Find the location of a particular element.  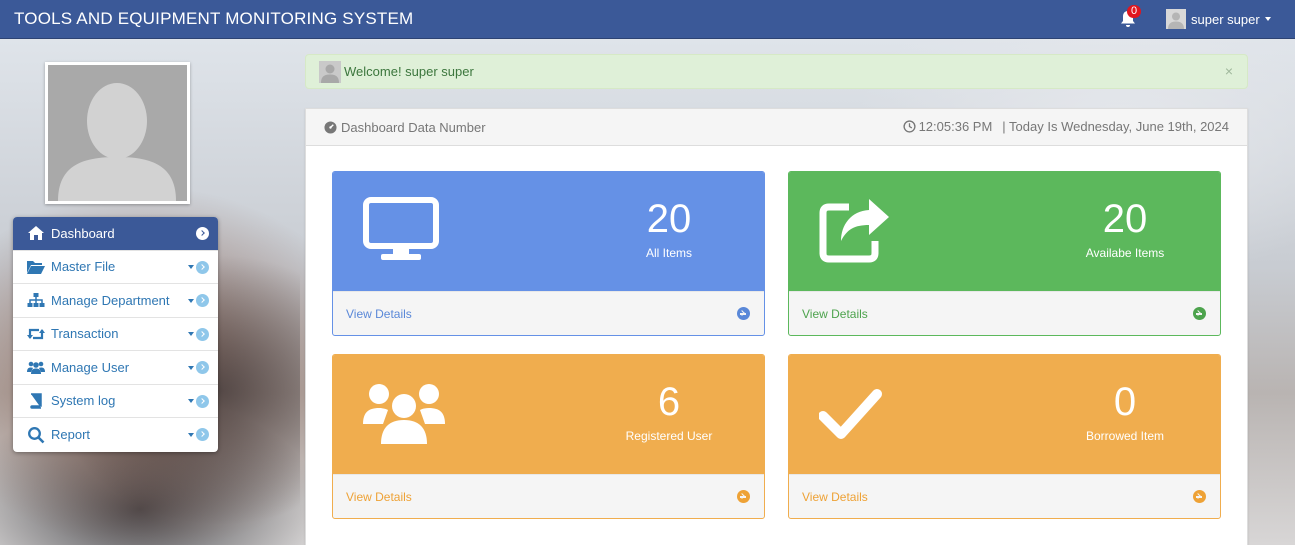

card-borrowed-item: 0 Borrowed Item View Details is located at coordinates (1004, 436).